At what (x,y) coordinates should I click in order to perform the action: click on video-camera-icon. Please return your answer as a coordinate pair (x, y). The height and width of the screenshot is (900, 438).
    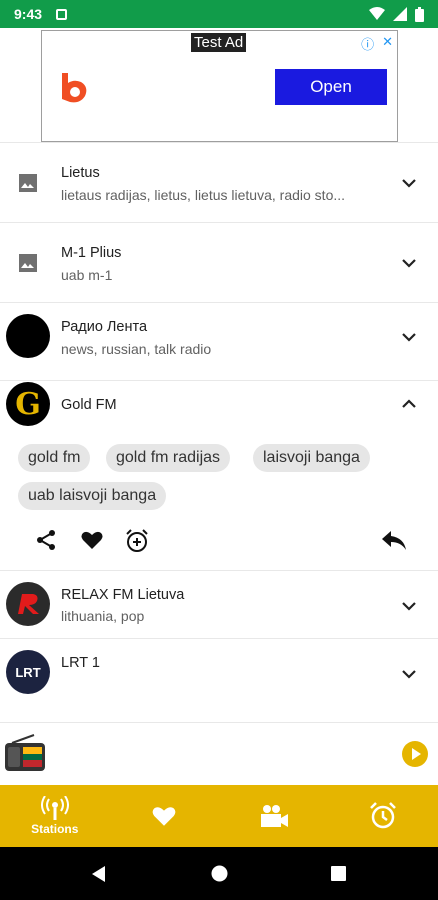
    Looking at the image, I should click on (274, 816).